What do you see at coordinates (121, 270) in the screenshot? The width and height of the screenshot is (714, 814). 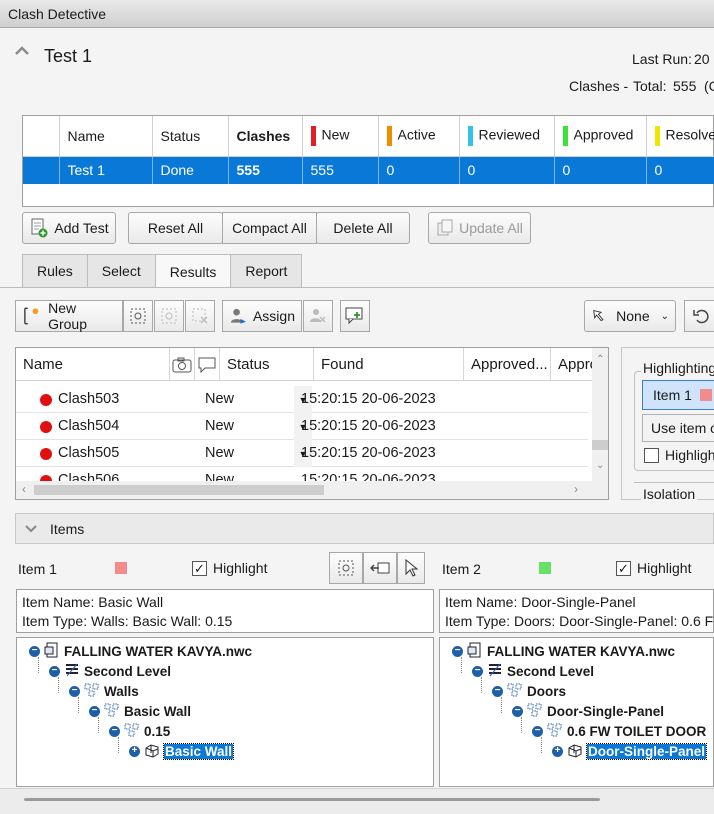 I see `tab-select: Select` at bounding box center [121, 270].